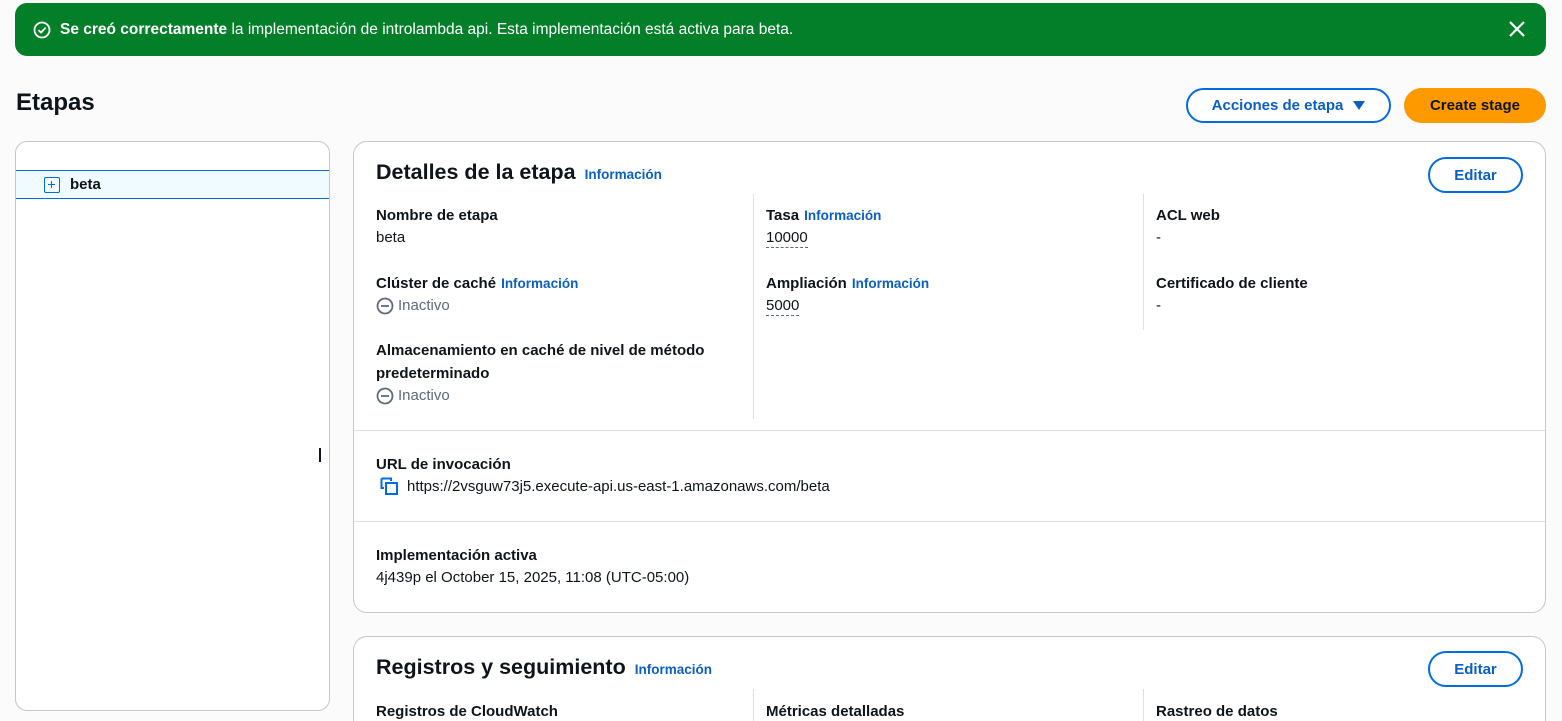  Describe the element at coordinates (1188, 226) in the screenshot. I see `web-acl-field: ACL web -` at that location.